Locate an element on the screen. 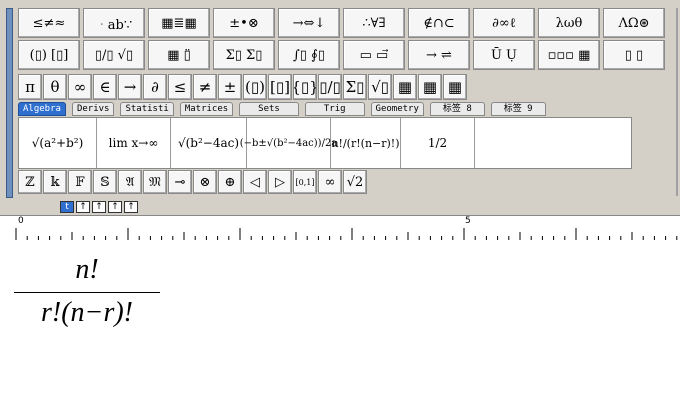 The image size is (680, 394). field-k-button: 𝕜 is located at coordinates (55, 182).